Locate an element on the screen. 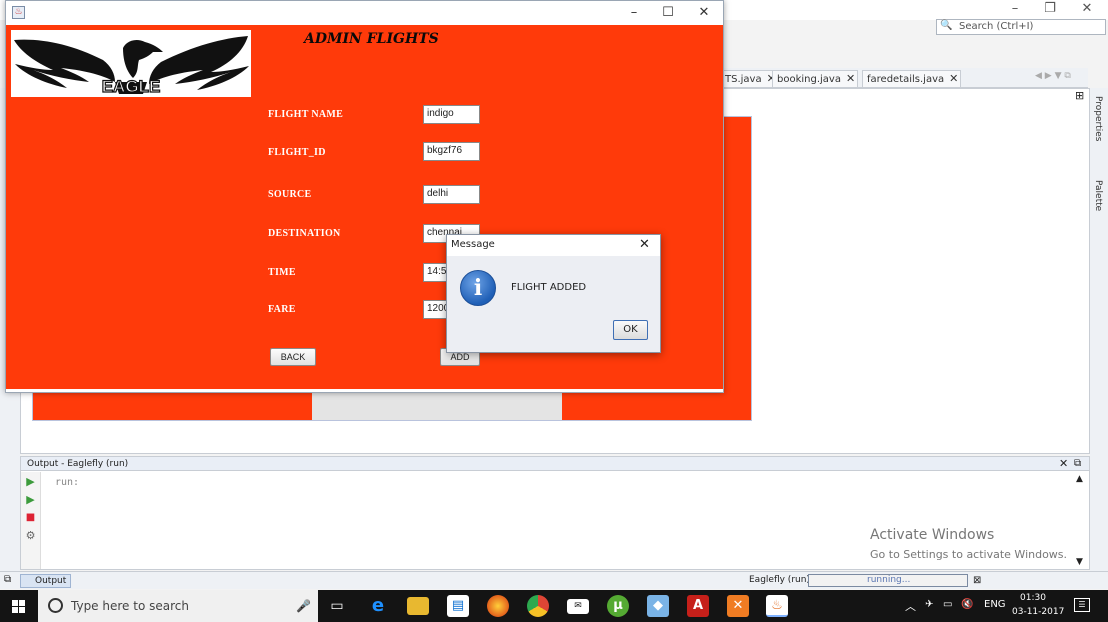 The height and width of the screenshot is (622, 1108). fare-label: FARE is located at coordinates (282, 309).